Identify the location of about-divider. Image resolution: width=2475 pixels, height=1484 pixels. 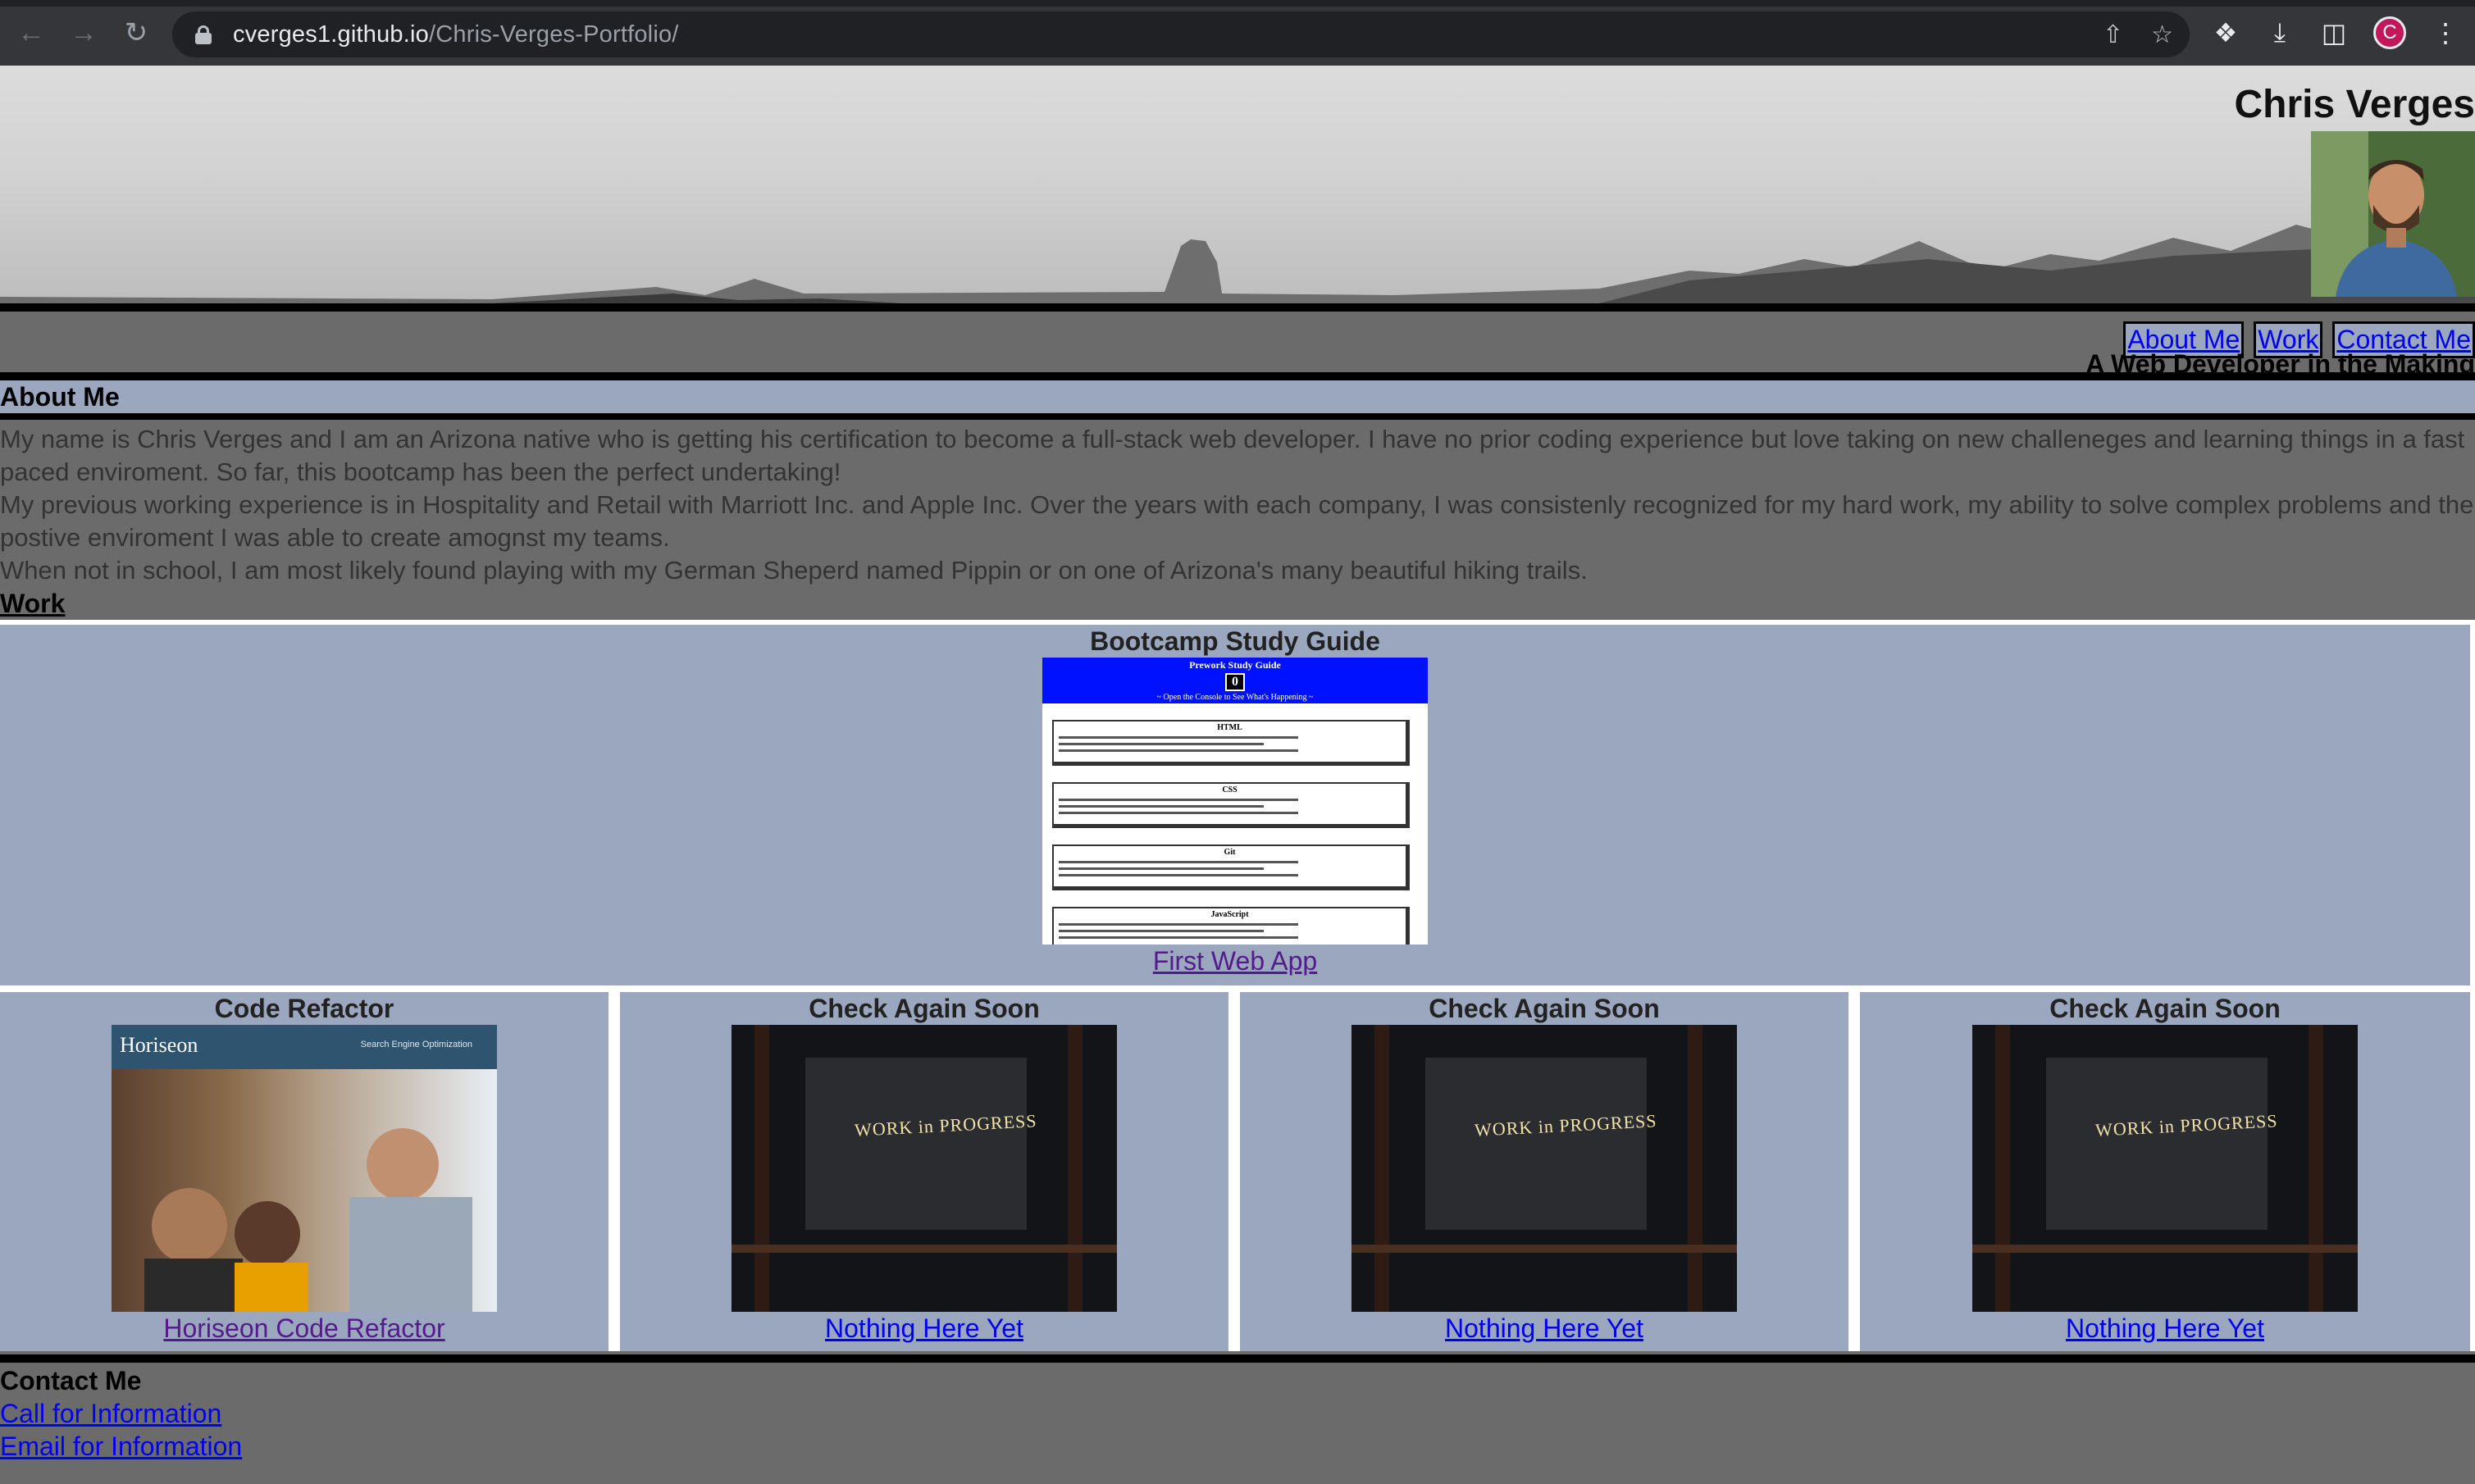
(1237, 416).